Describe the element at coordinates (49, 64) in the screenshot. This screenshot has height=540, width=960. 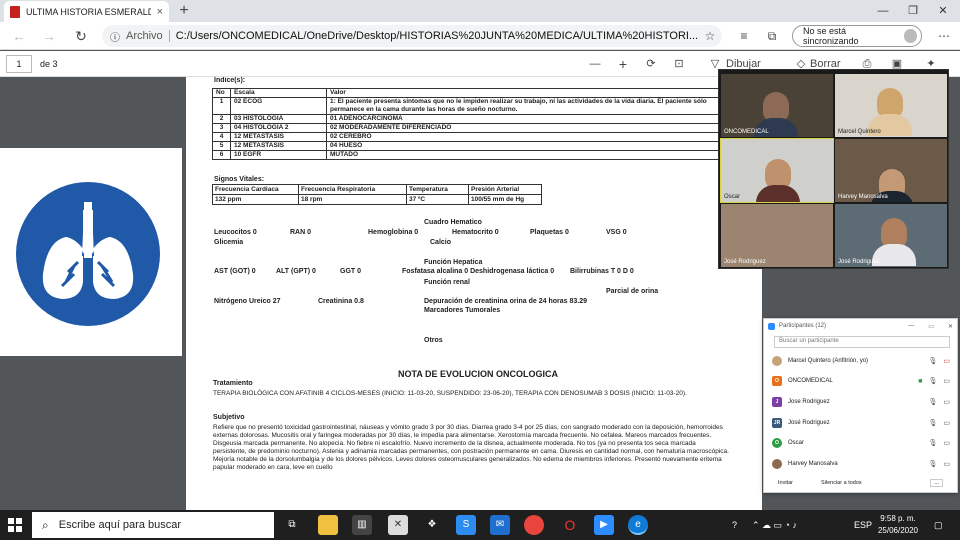
I see `page-count: de 3` at that location.